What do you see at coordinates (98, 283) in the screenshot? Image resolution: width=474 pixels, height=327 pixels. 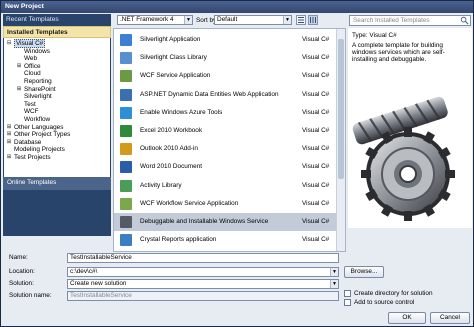 I see `solution-value: Create new solution` at bounding box center [98, 283].